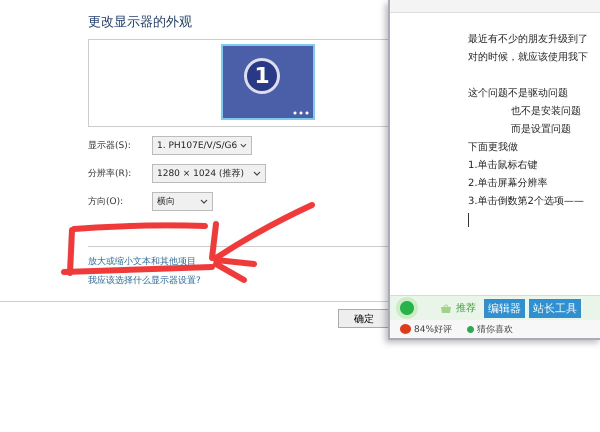 The height and width of the screenshot is (432, 600). What do you see at coordinates (518, 93) in the screenshot?
I see `text-line: 这个问题不是驱动问题` at bounding box center [518, 93].